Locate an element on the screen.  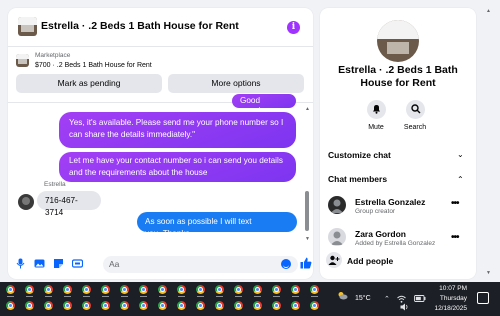
notification-icon is located at coordinates (483, 298).